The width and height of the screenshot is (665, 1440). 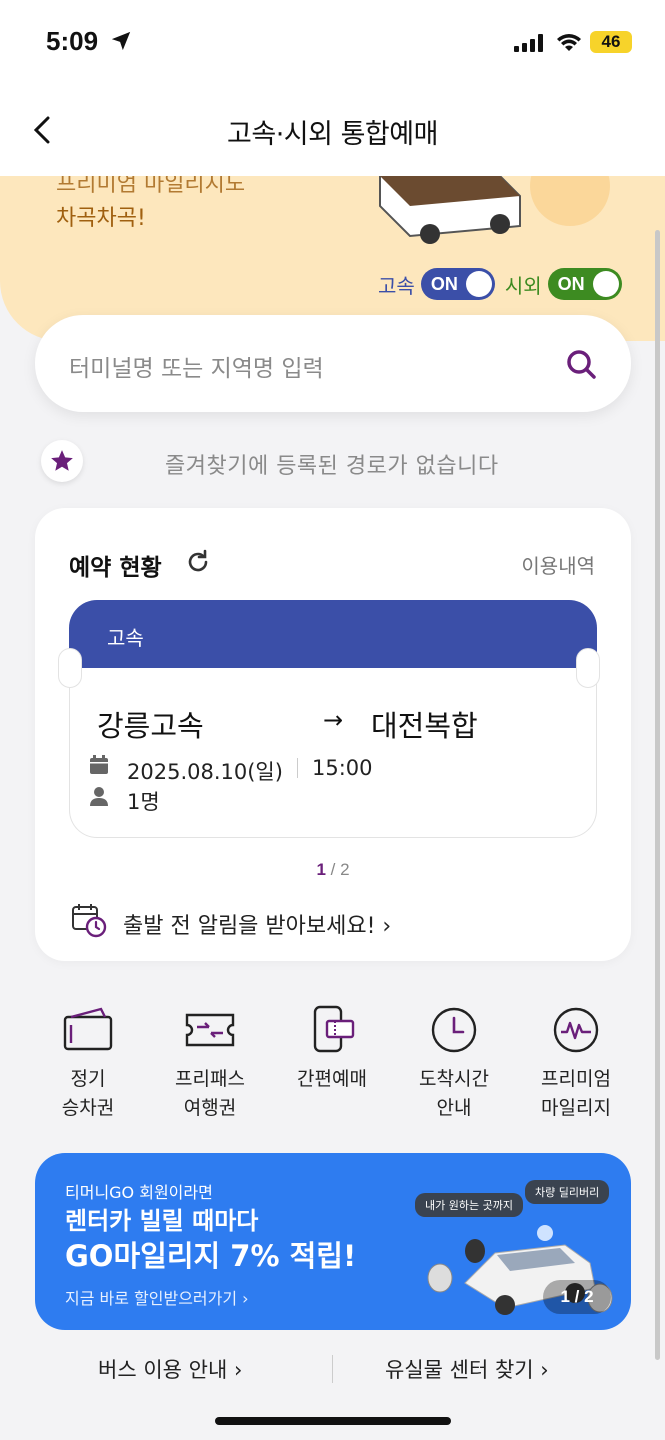 What do you see at coordinates (210, 1064) in the screenshot?
I see `menu-freepass: 프리패스 여행권` at bounding box center [210, 1064].